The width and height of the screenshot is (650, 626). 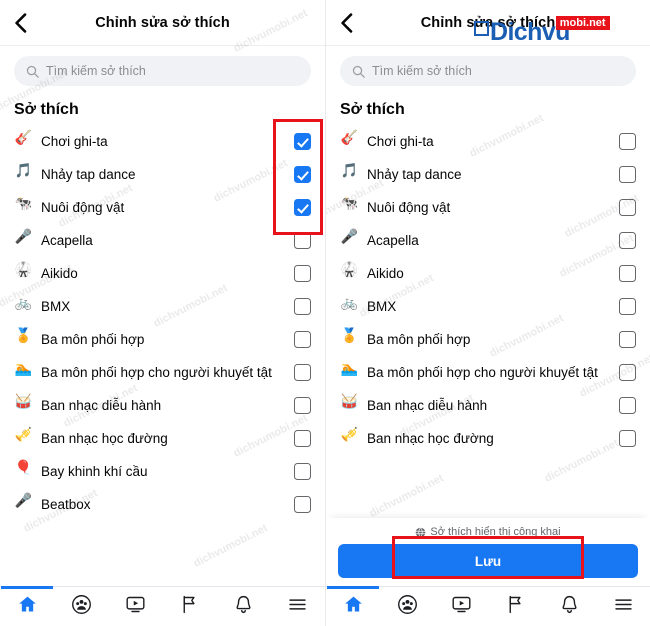 I want to click on friends-icon, so click(x=81, y=607).